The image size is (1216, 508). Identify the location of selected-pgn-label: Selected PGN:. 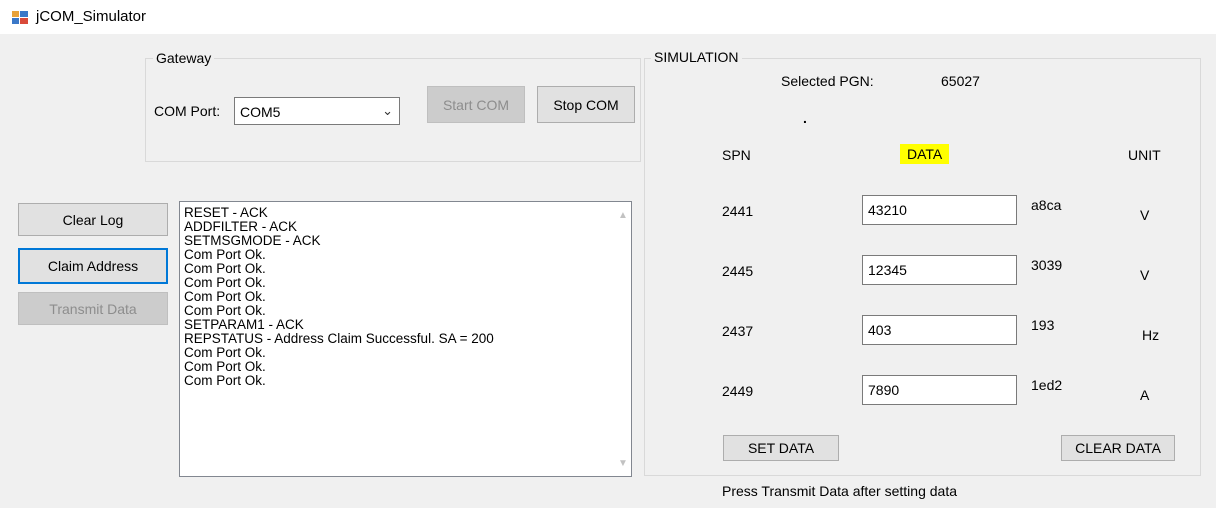
(827, 81).